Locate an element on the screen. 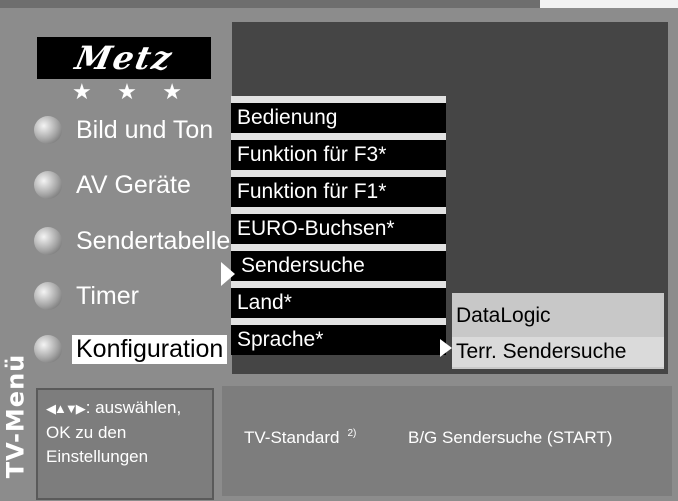 This screenshot has height=501, width=678. info-bar: TV-Standard 2) B/G Sendersuche (START) is located at coordinates (447, 441).